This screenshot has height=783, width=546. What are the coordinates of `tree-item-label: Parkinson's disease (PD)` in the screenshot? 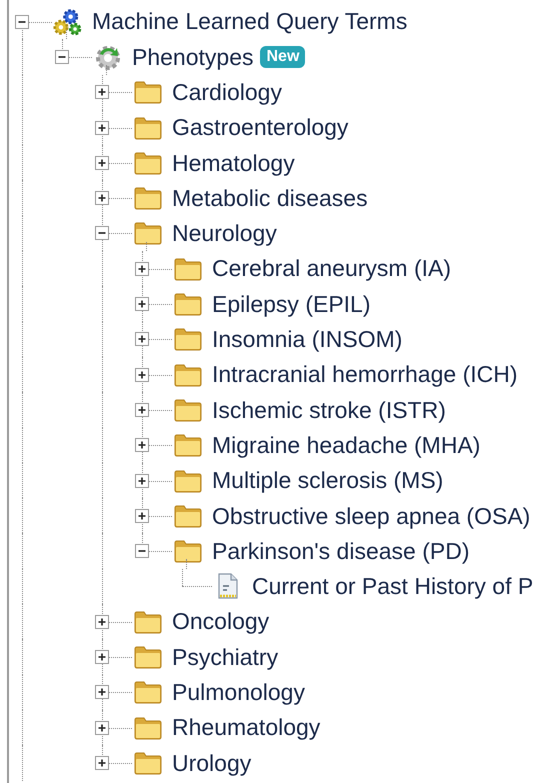 It's located at (340, 551).